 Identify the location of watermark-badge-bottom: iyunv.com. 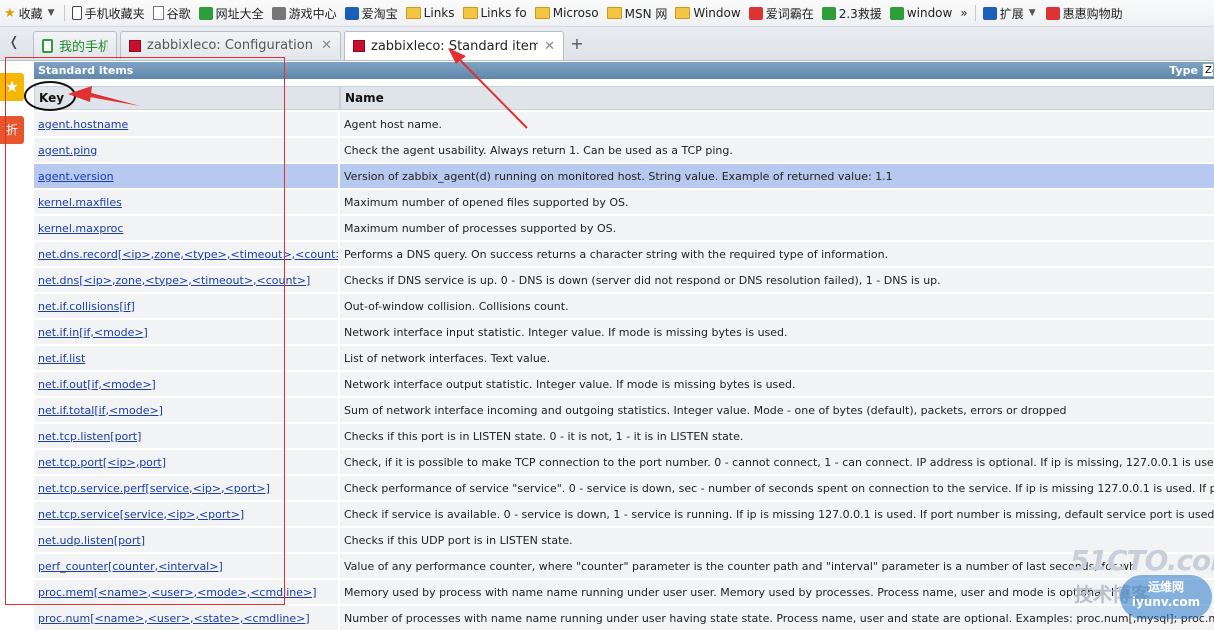
(1166, 602).